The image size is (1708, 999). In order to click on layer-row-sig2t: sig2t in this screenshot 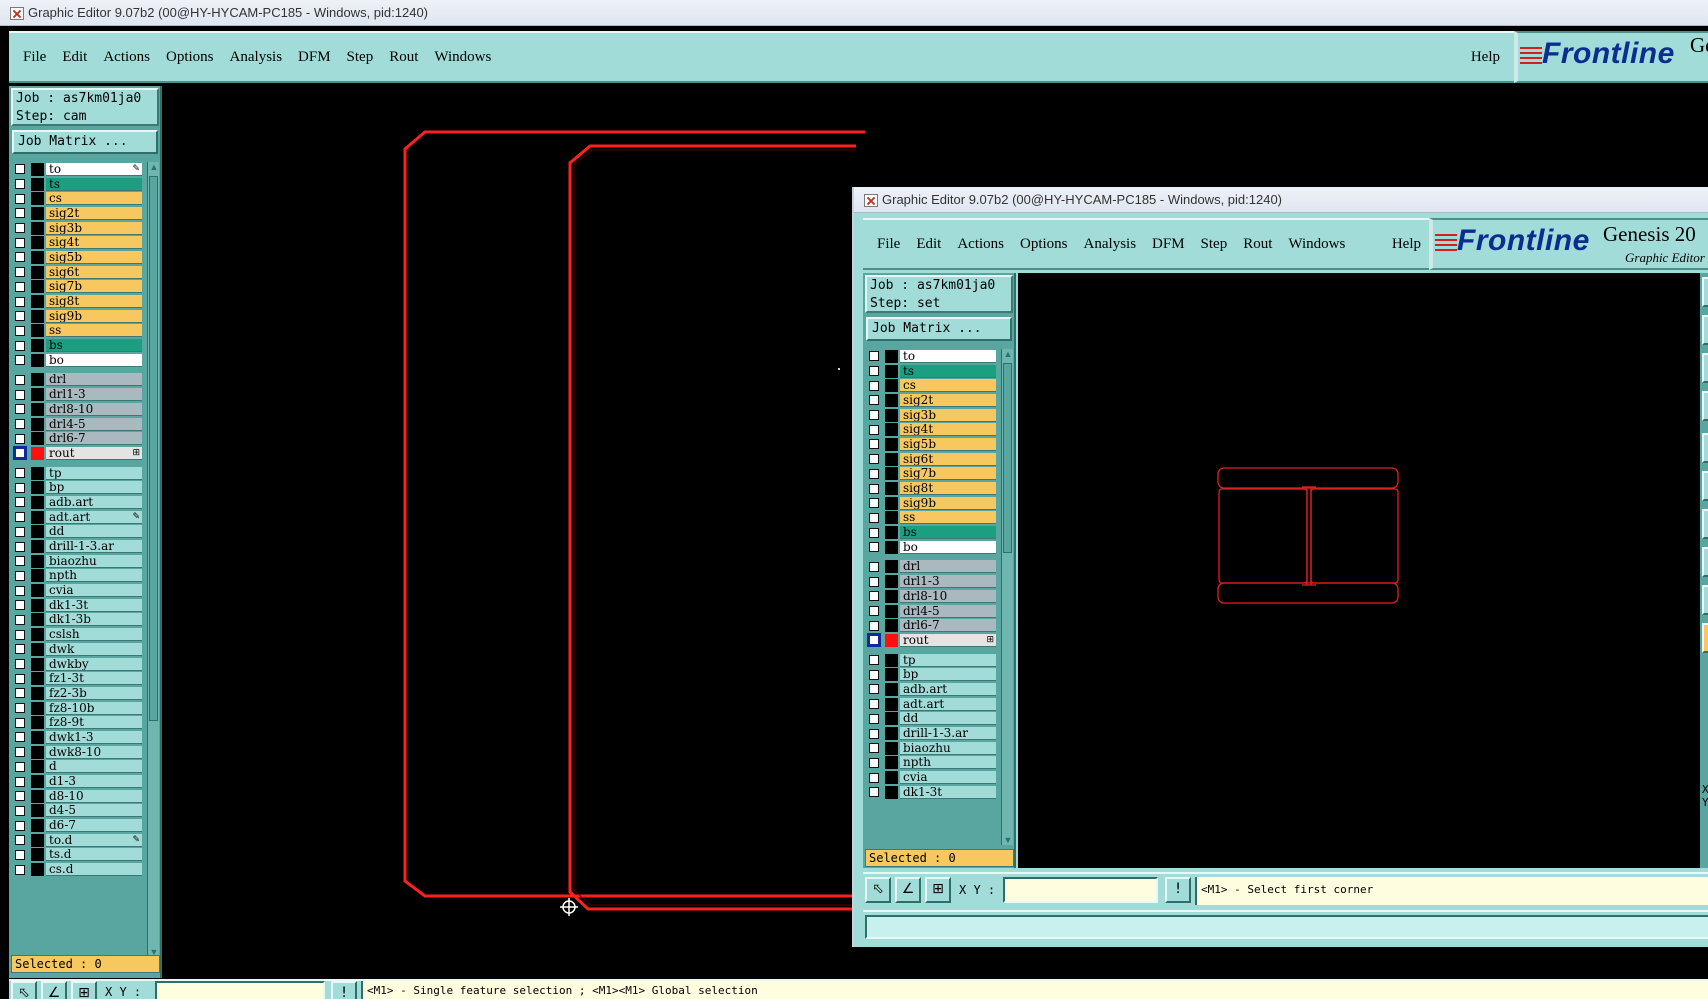, I will do `click(931, 400)`.